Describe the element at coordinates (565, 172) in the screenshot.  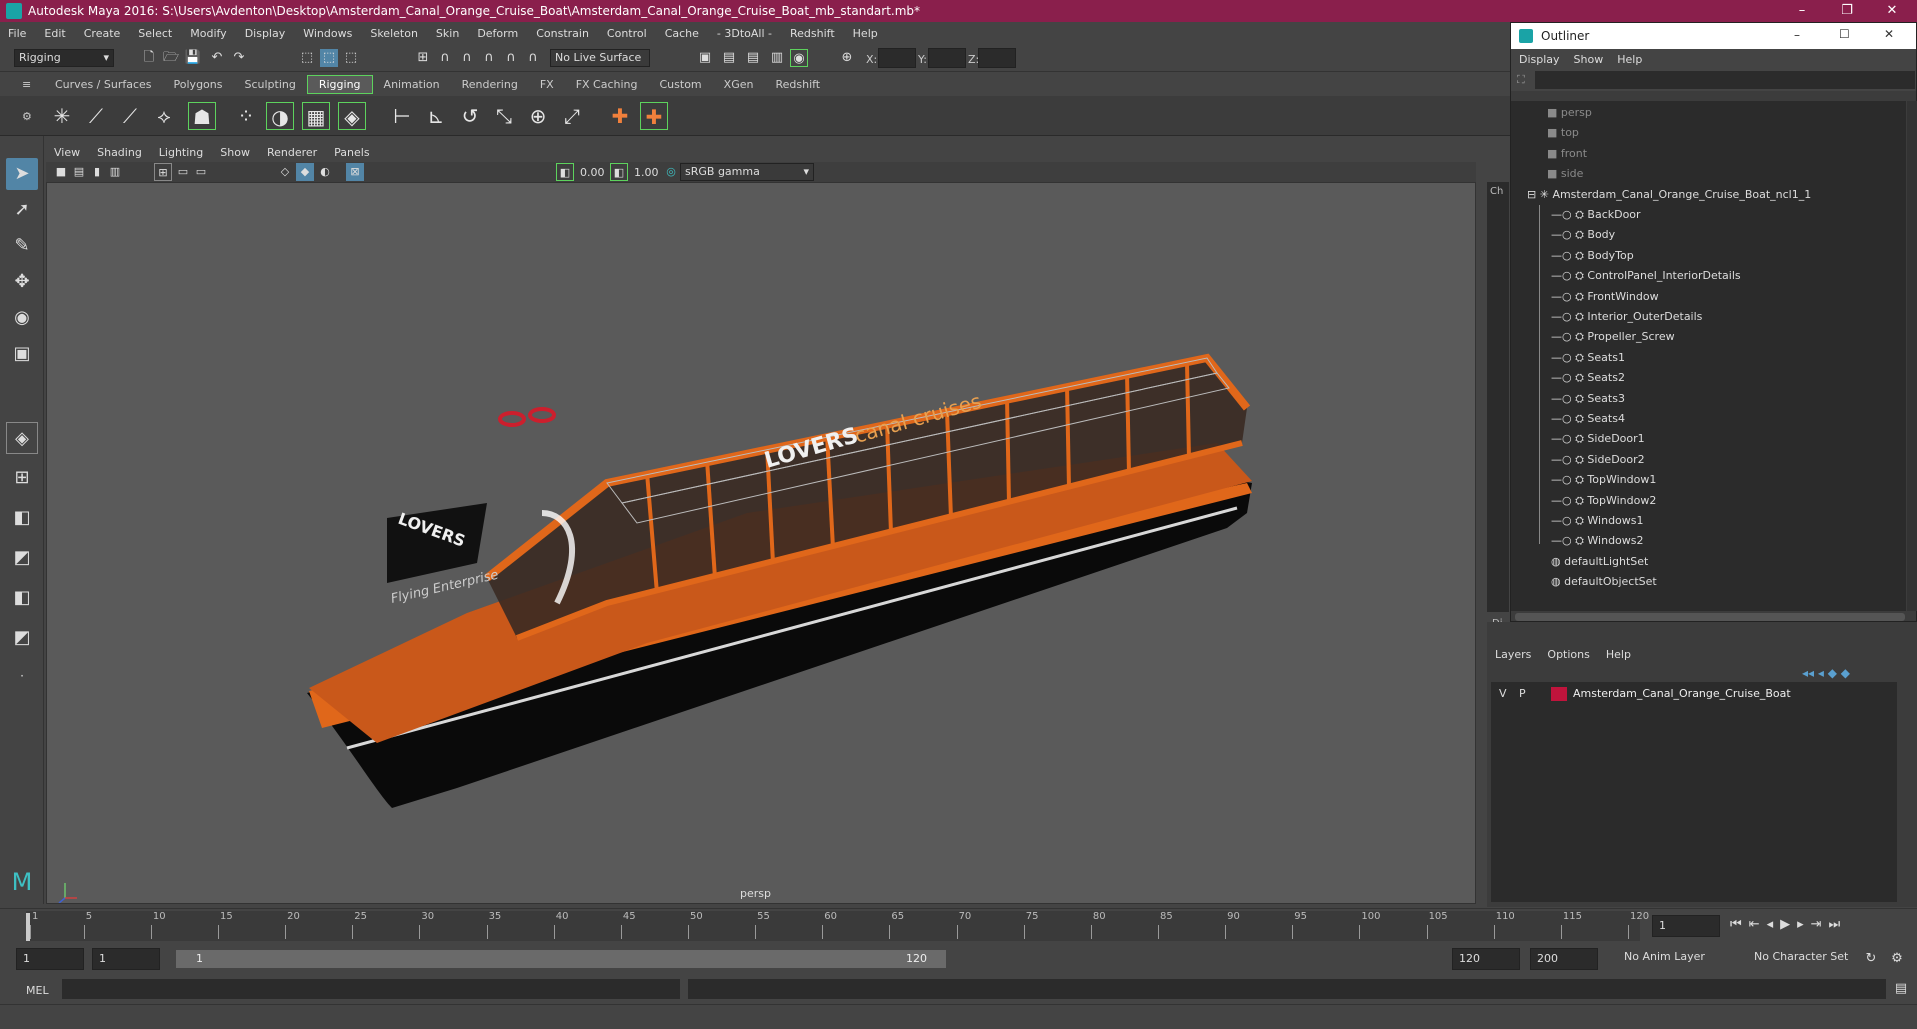
I see `exposure-icon: ◧` at that location.